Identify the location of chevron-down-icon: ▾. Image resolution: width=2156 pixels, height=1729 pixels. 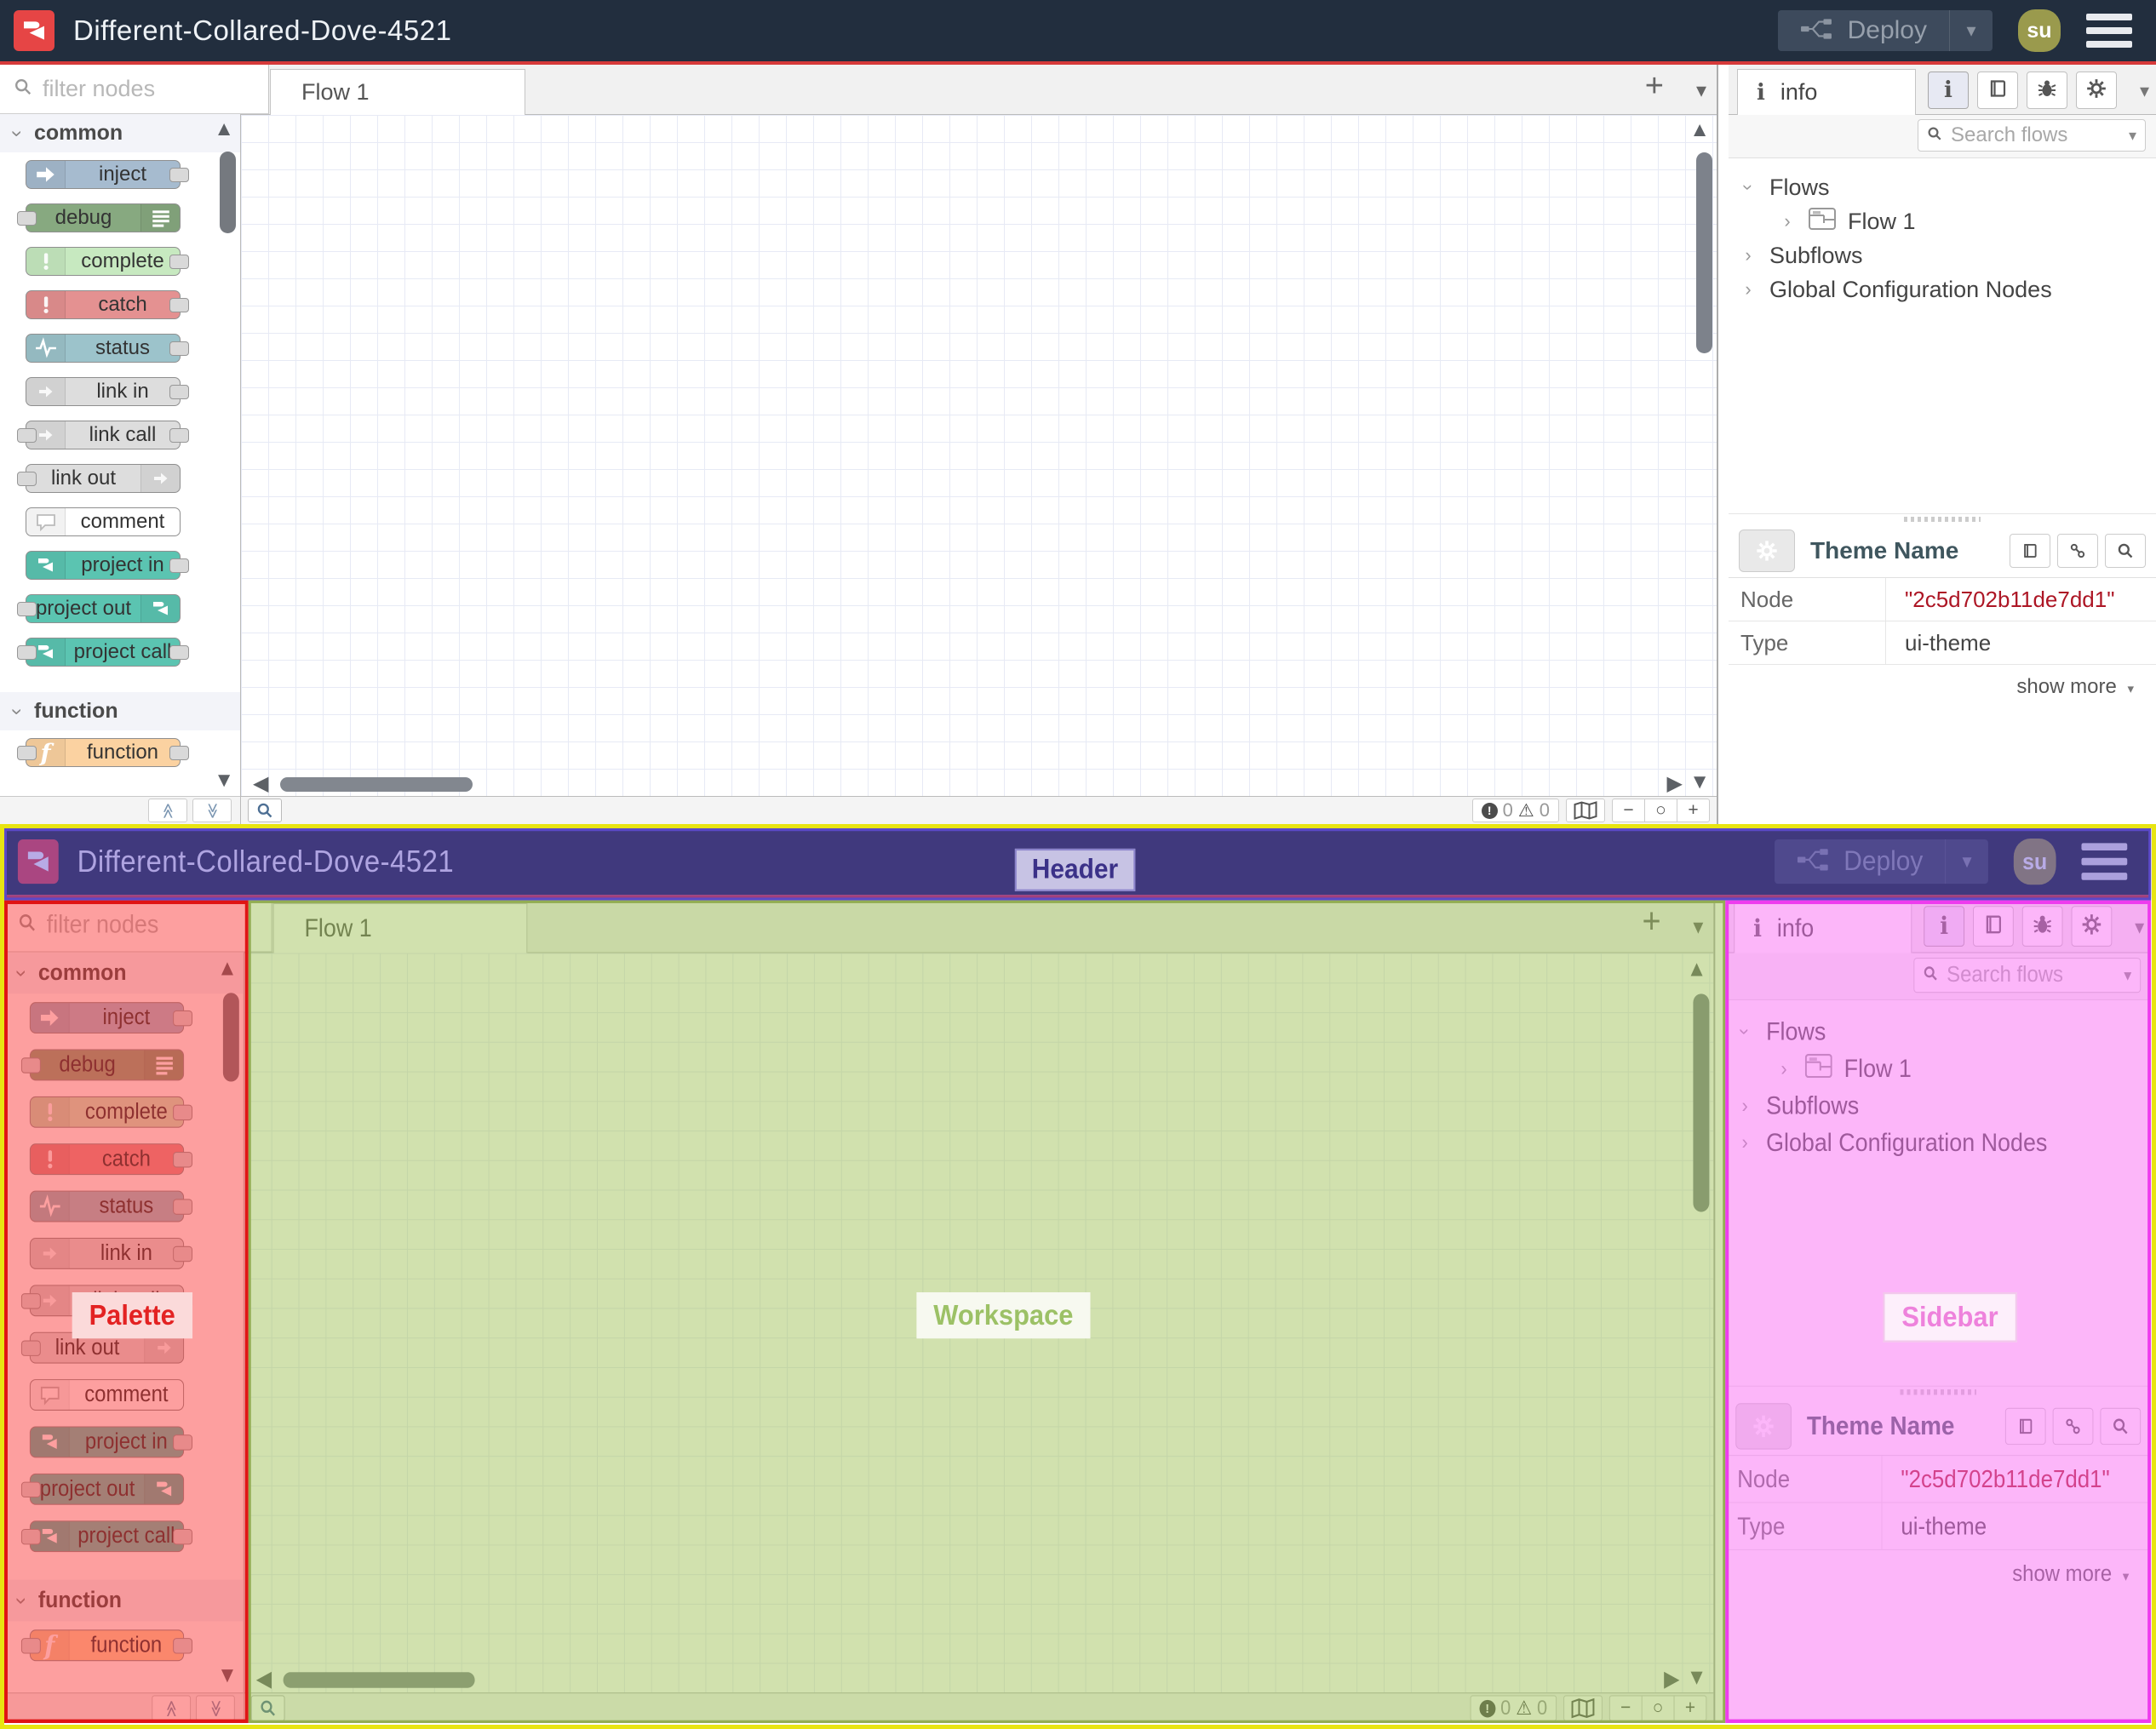
(2132, 136).